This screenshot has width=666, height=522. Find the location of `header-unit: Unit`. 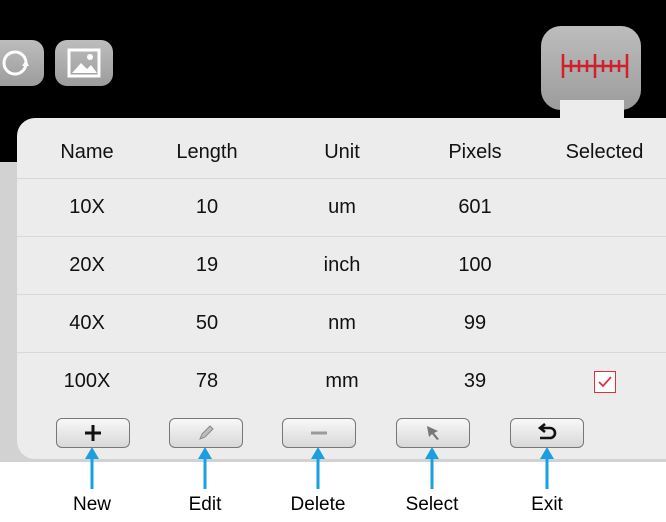

header-unit: Unit is located at coordinates (342, 151).